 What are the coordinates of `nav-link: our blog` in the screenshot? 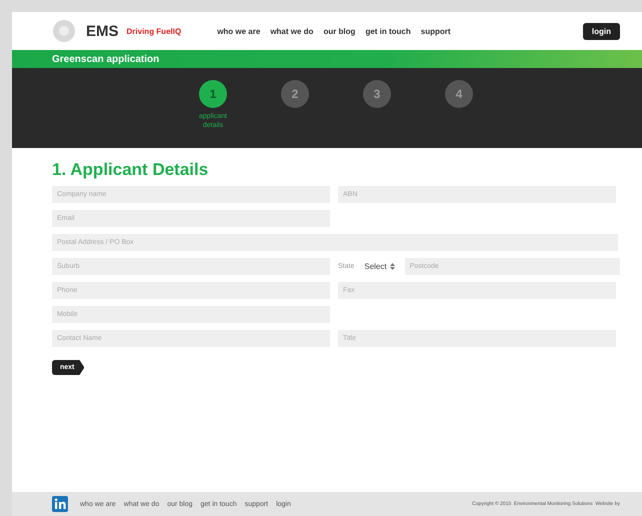 It's located at (339, 31).